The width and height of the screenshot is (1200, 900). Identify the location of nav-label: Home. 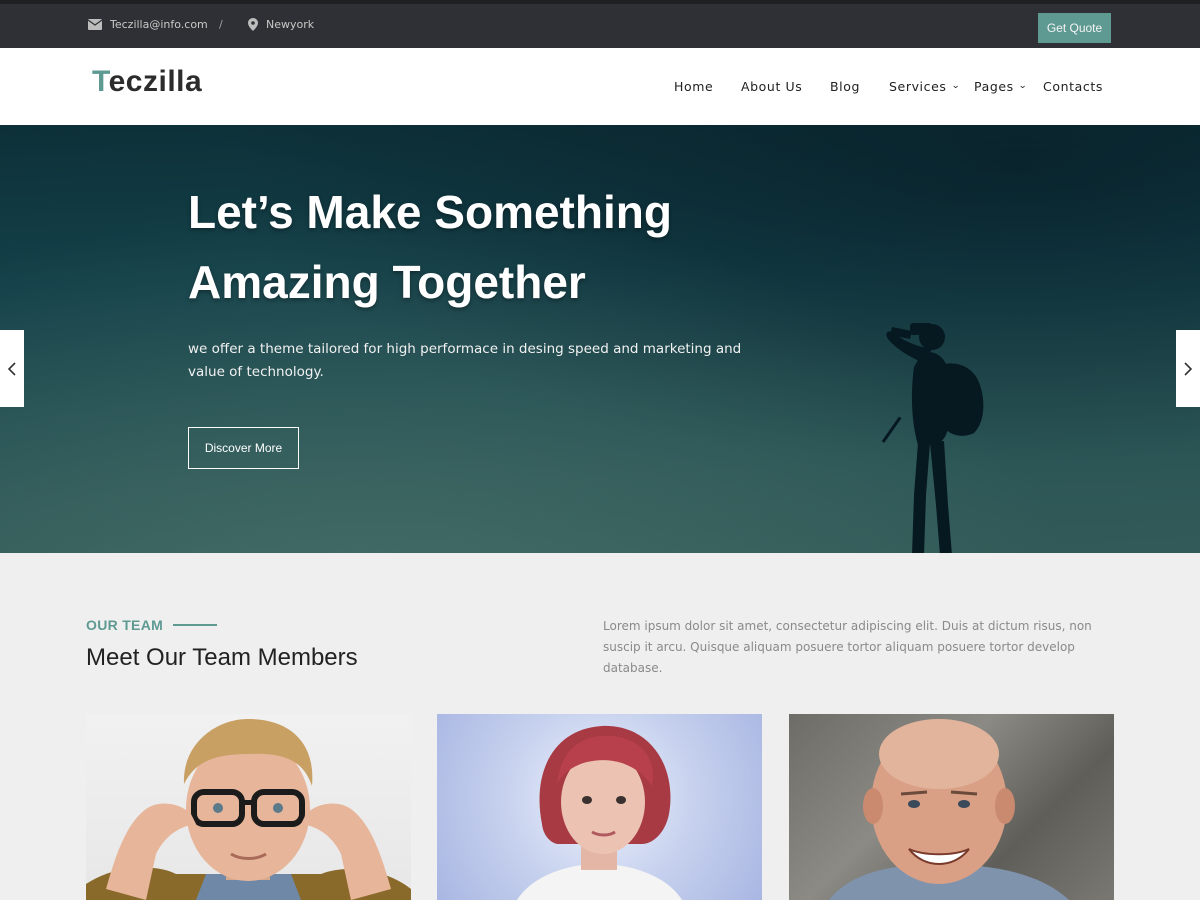
(694, 86).